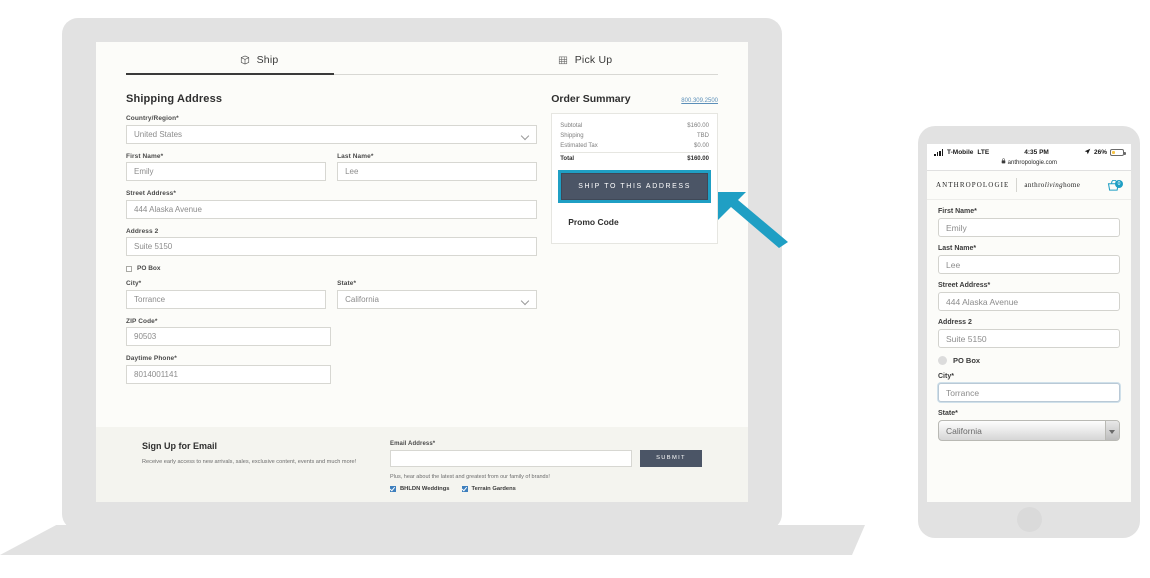 The width and height of the screenshot is (1150, 578). What do you see at coordinates (634, 136) in the screenshot?
I see `summary-row-shipping: Shipping TBD` at bounding box center [634, 136].